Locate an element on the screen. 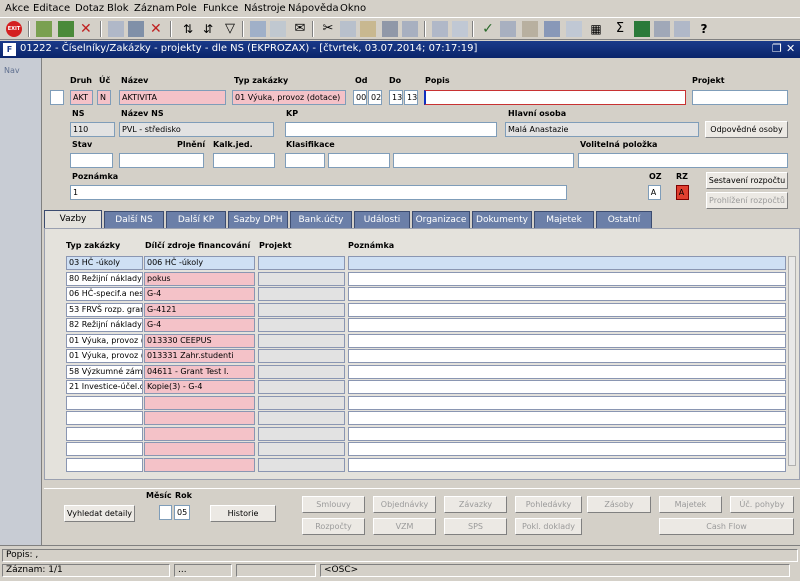 Image resolution: width=800 pixels, height=581 pixels. menu-pole: Pole is located at coordinates (186, 8).